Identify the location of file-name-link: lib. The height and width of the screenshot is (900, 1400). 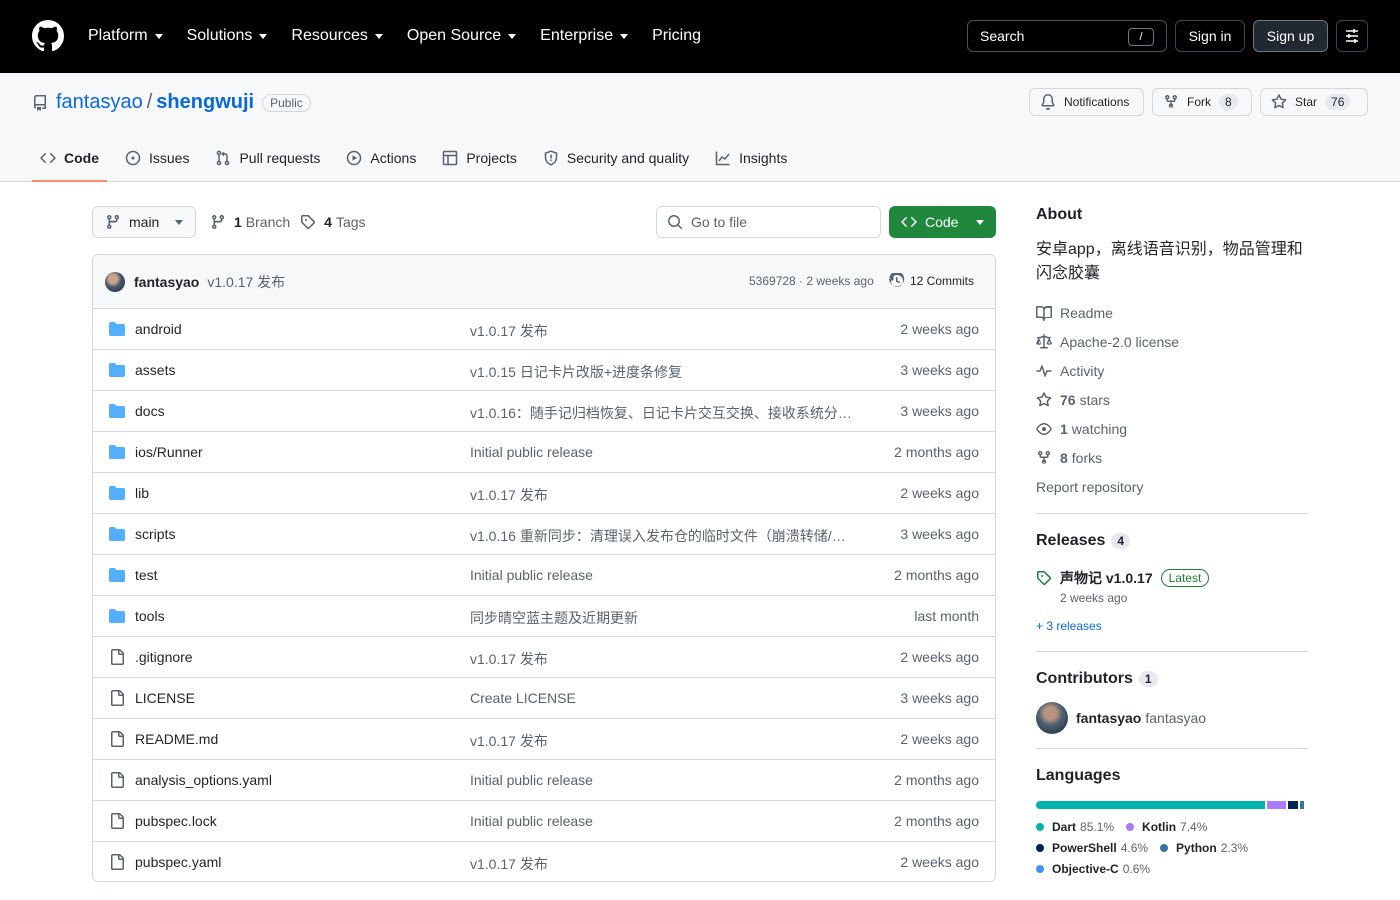
(142, 493).